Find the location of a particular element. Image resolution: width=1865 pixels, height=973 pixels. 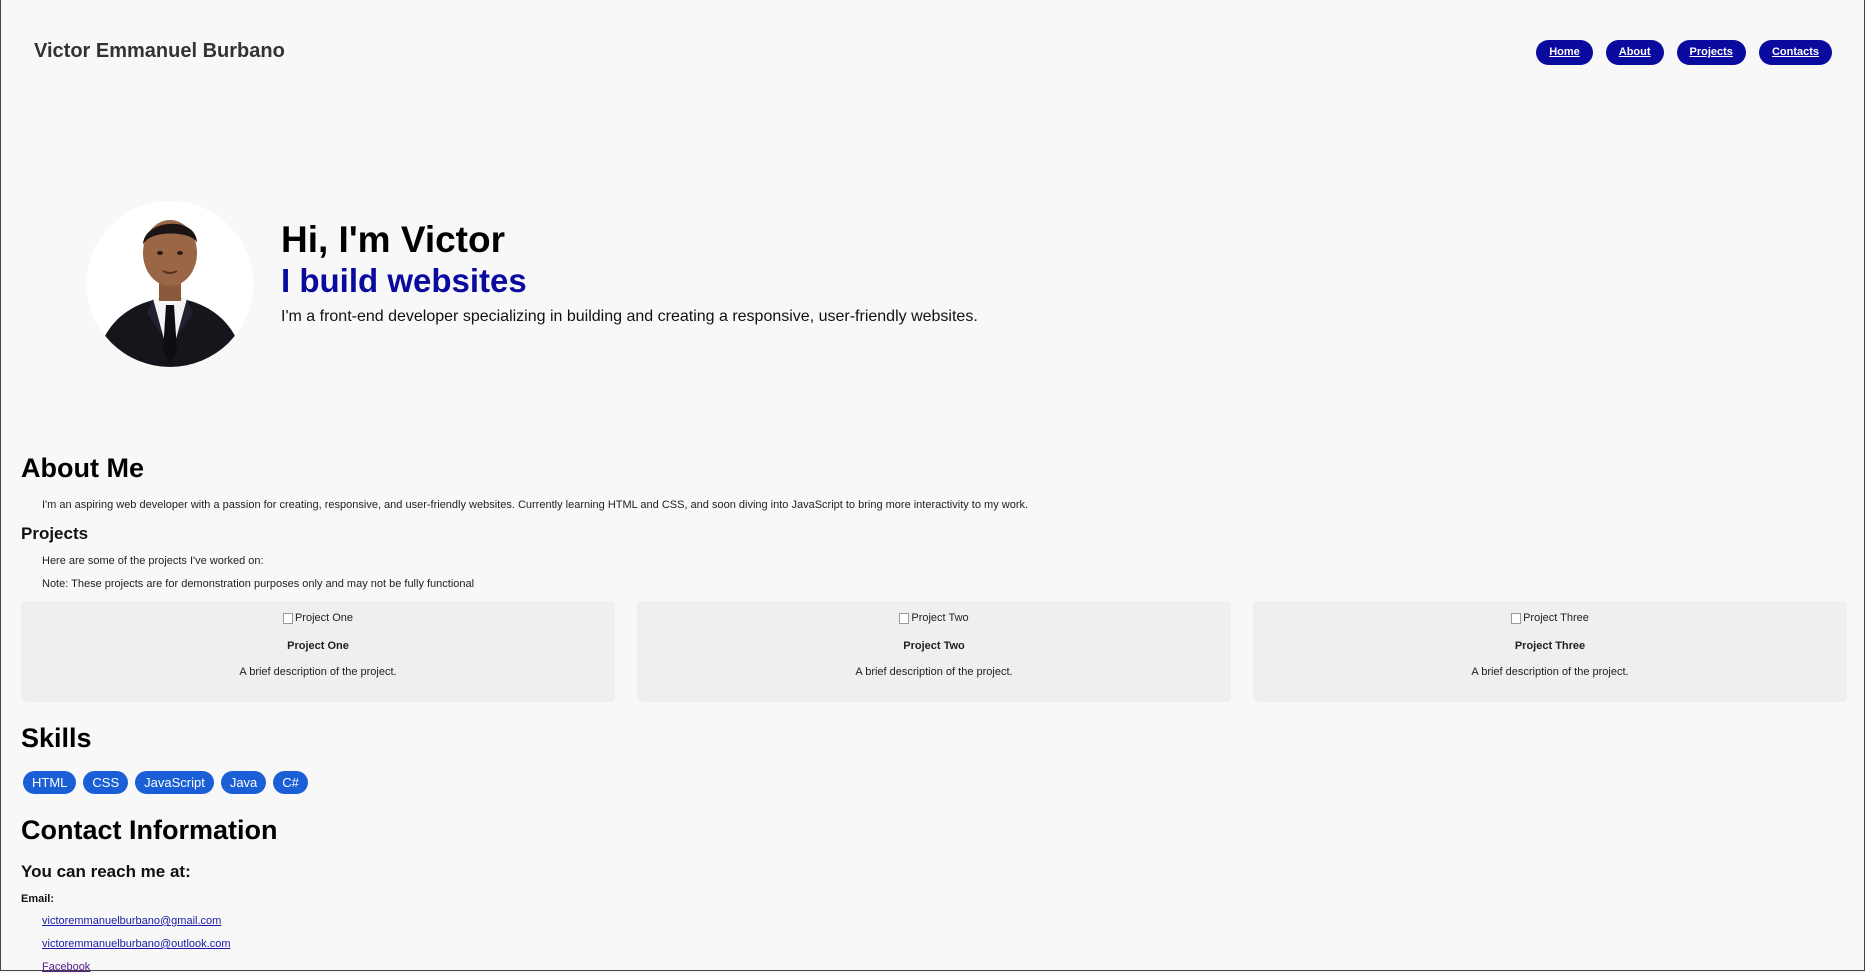

nav-contacts-link: Contacts is located at coordinates (1795, 52).